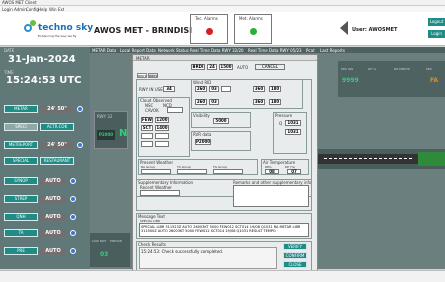  I want to click on pre-button: PRE, so click(21, 251).